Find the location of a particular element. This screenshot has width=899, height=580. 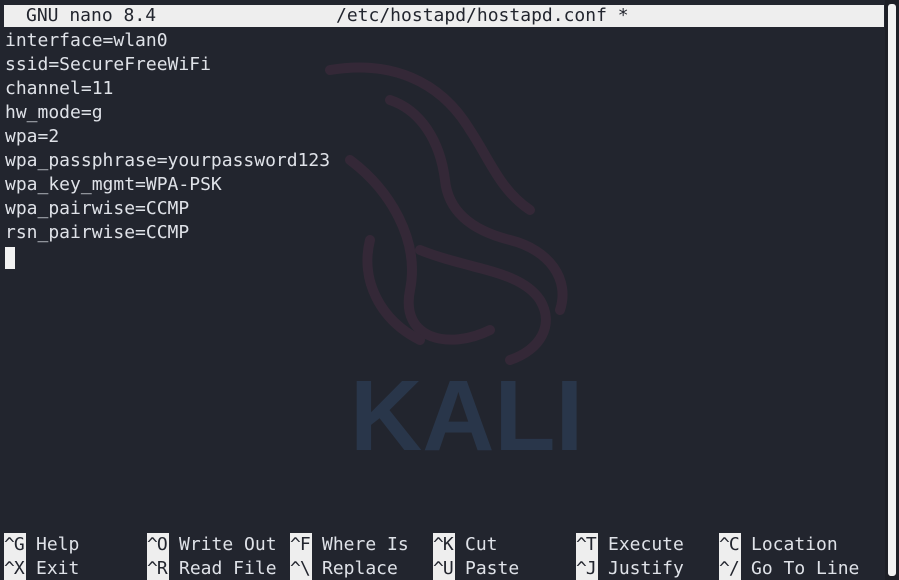

shortcut-location: ^C Location is located at coordinates (778, 545).